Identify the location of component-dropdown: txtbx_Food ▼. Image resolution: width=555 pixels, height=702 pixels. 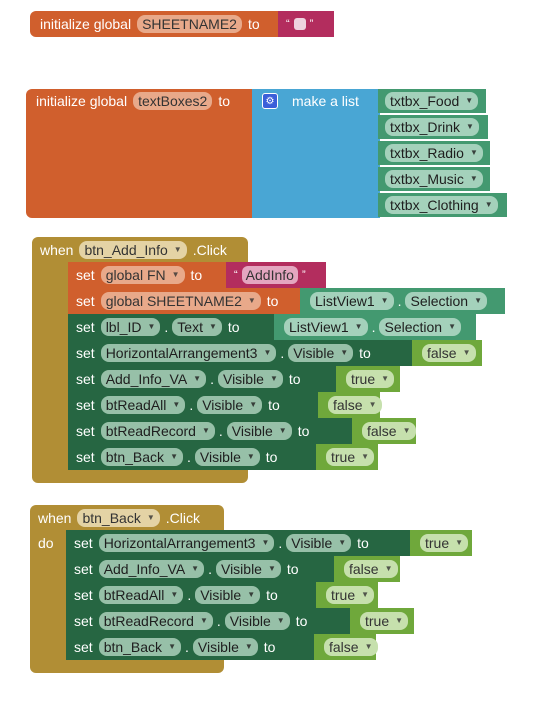
(432, 101).